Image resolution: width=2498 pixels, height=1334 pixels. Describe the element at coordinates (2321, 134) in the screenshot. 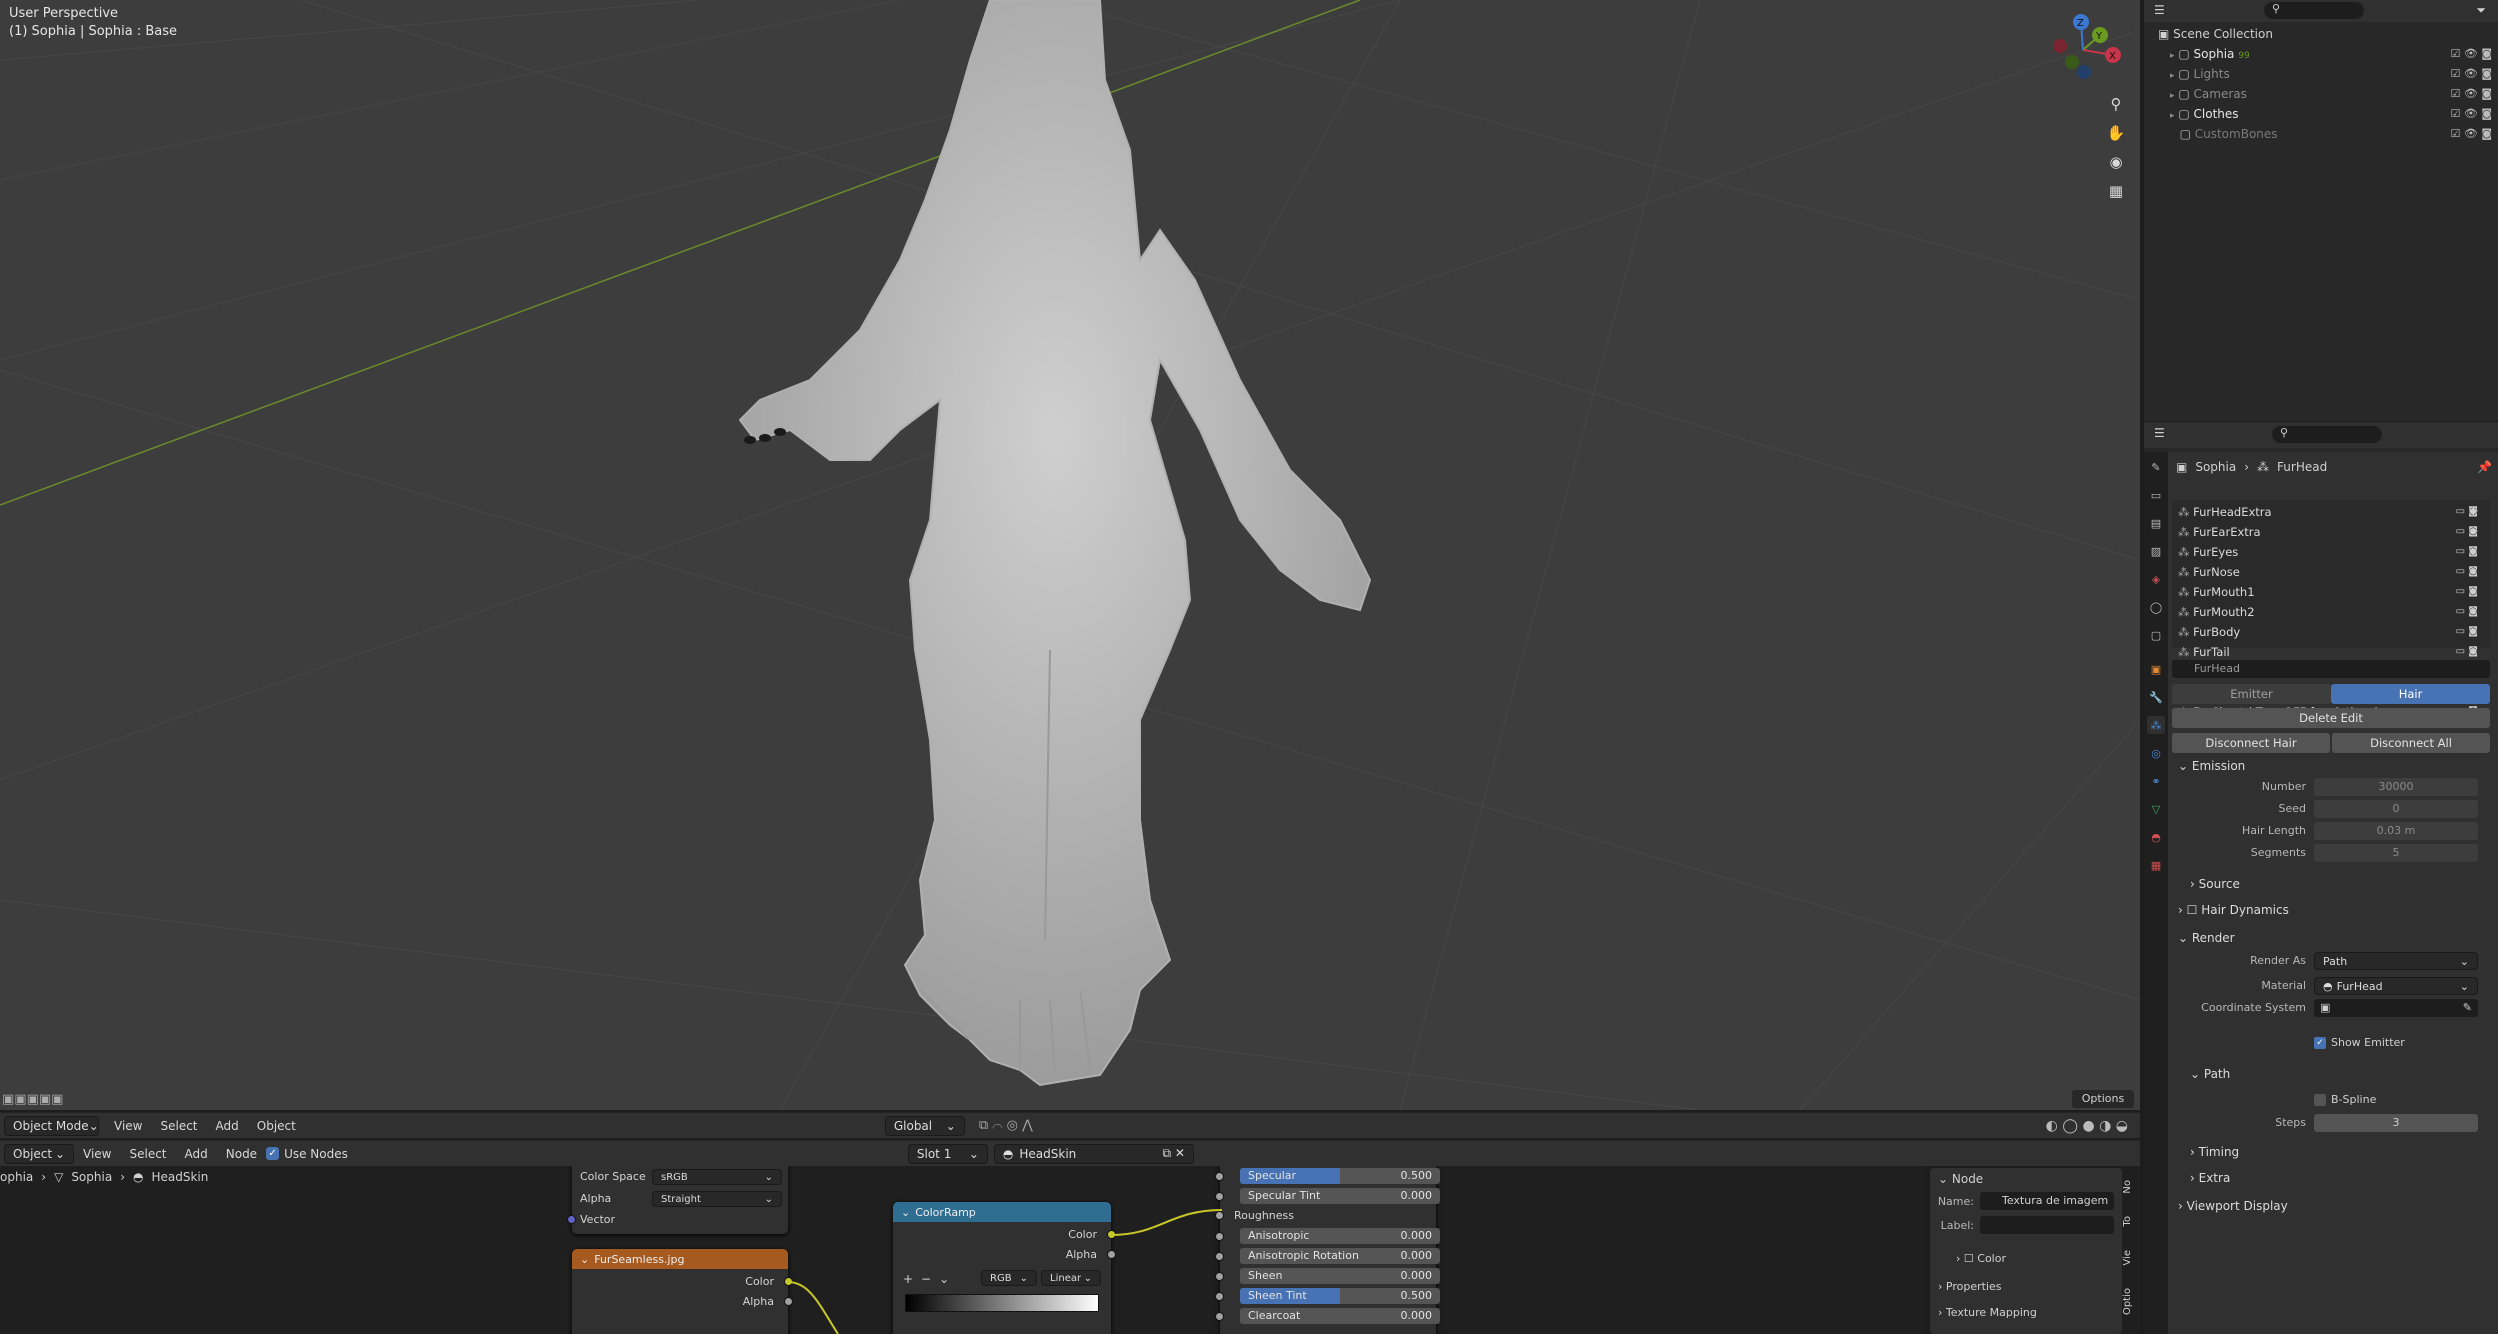

I see `outliner-item: ▢ CustomBones ☑ 👁 ◙` at that location.